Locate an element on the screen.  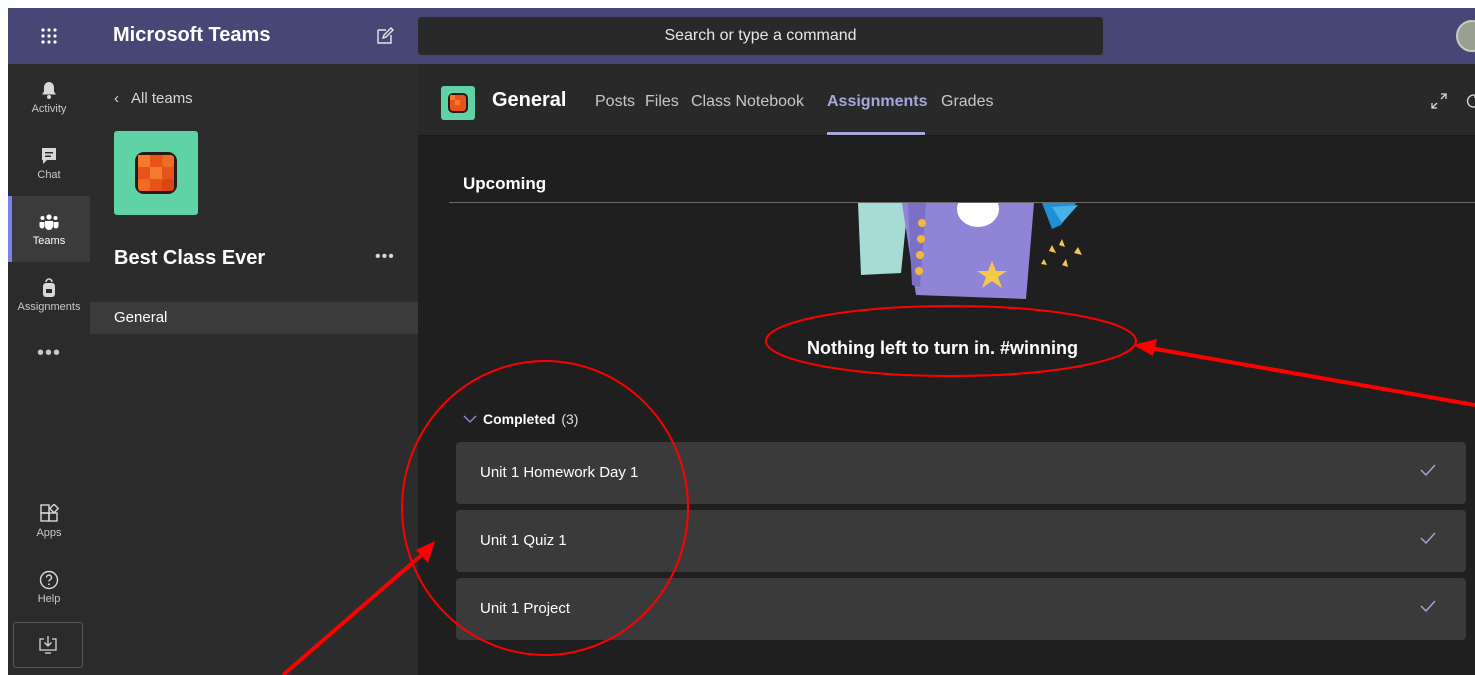
rail-more-button: ••• is located at coordinates (49, 353).